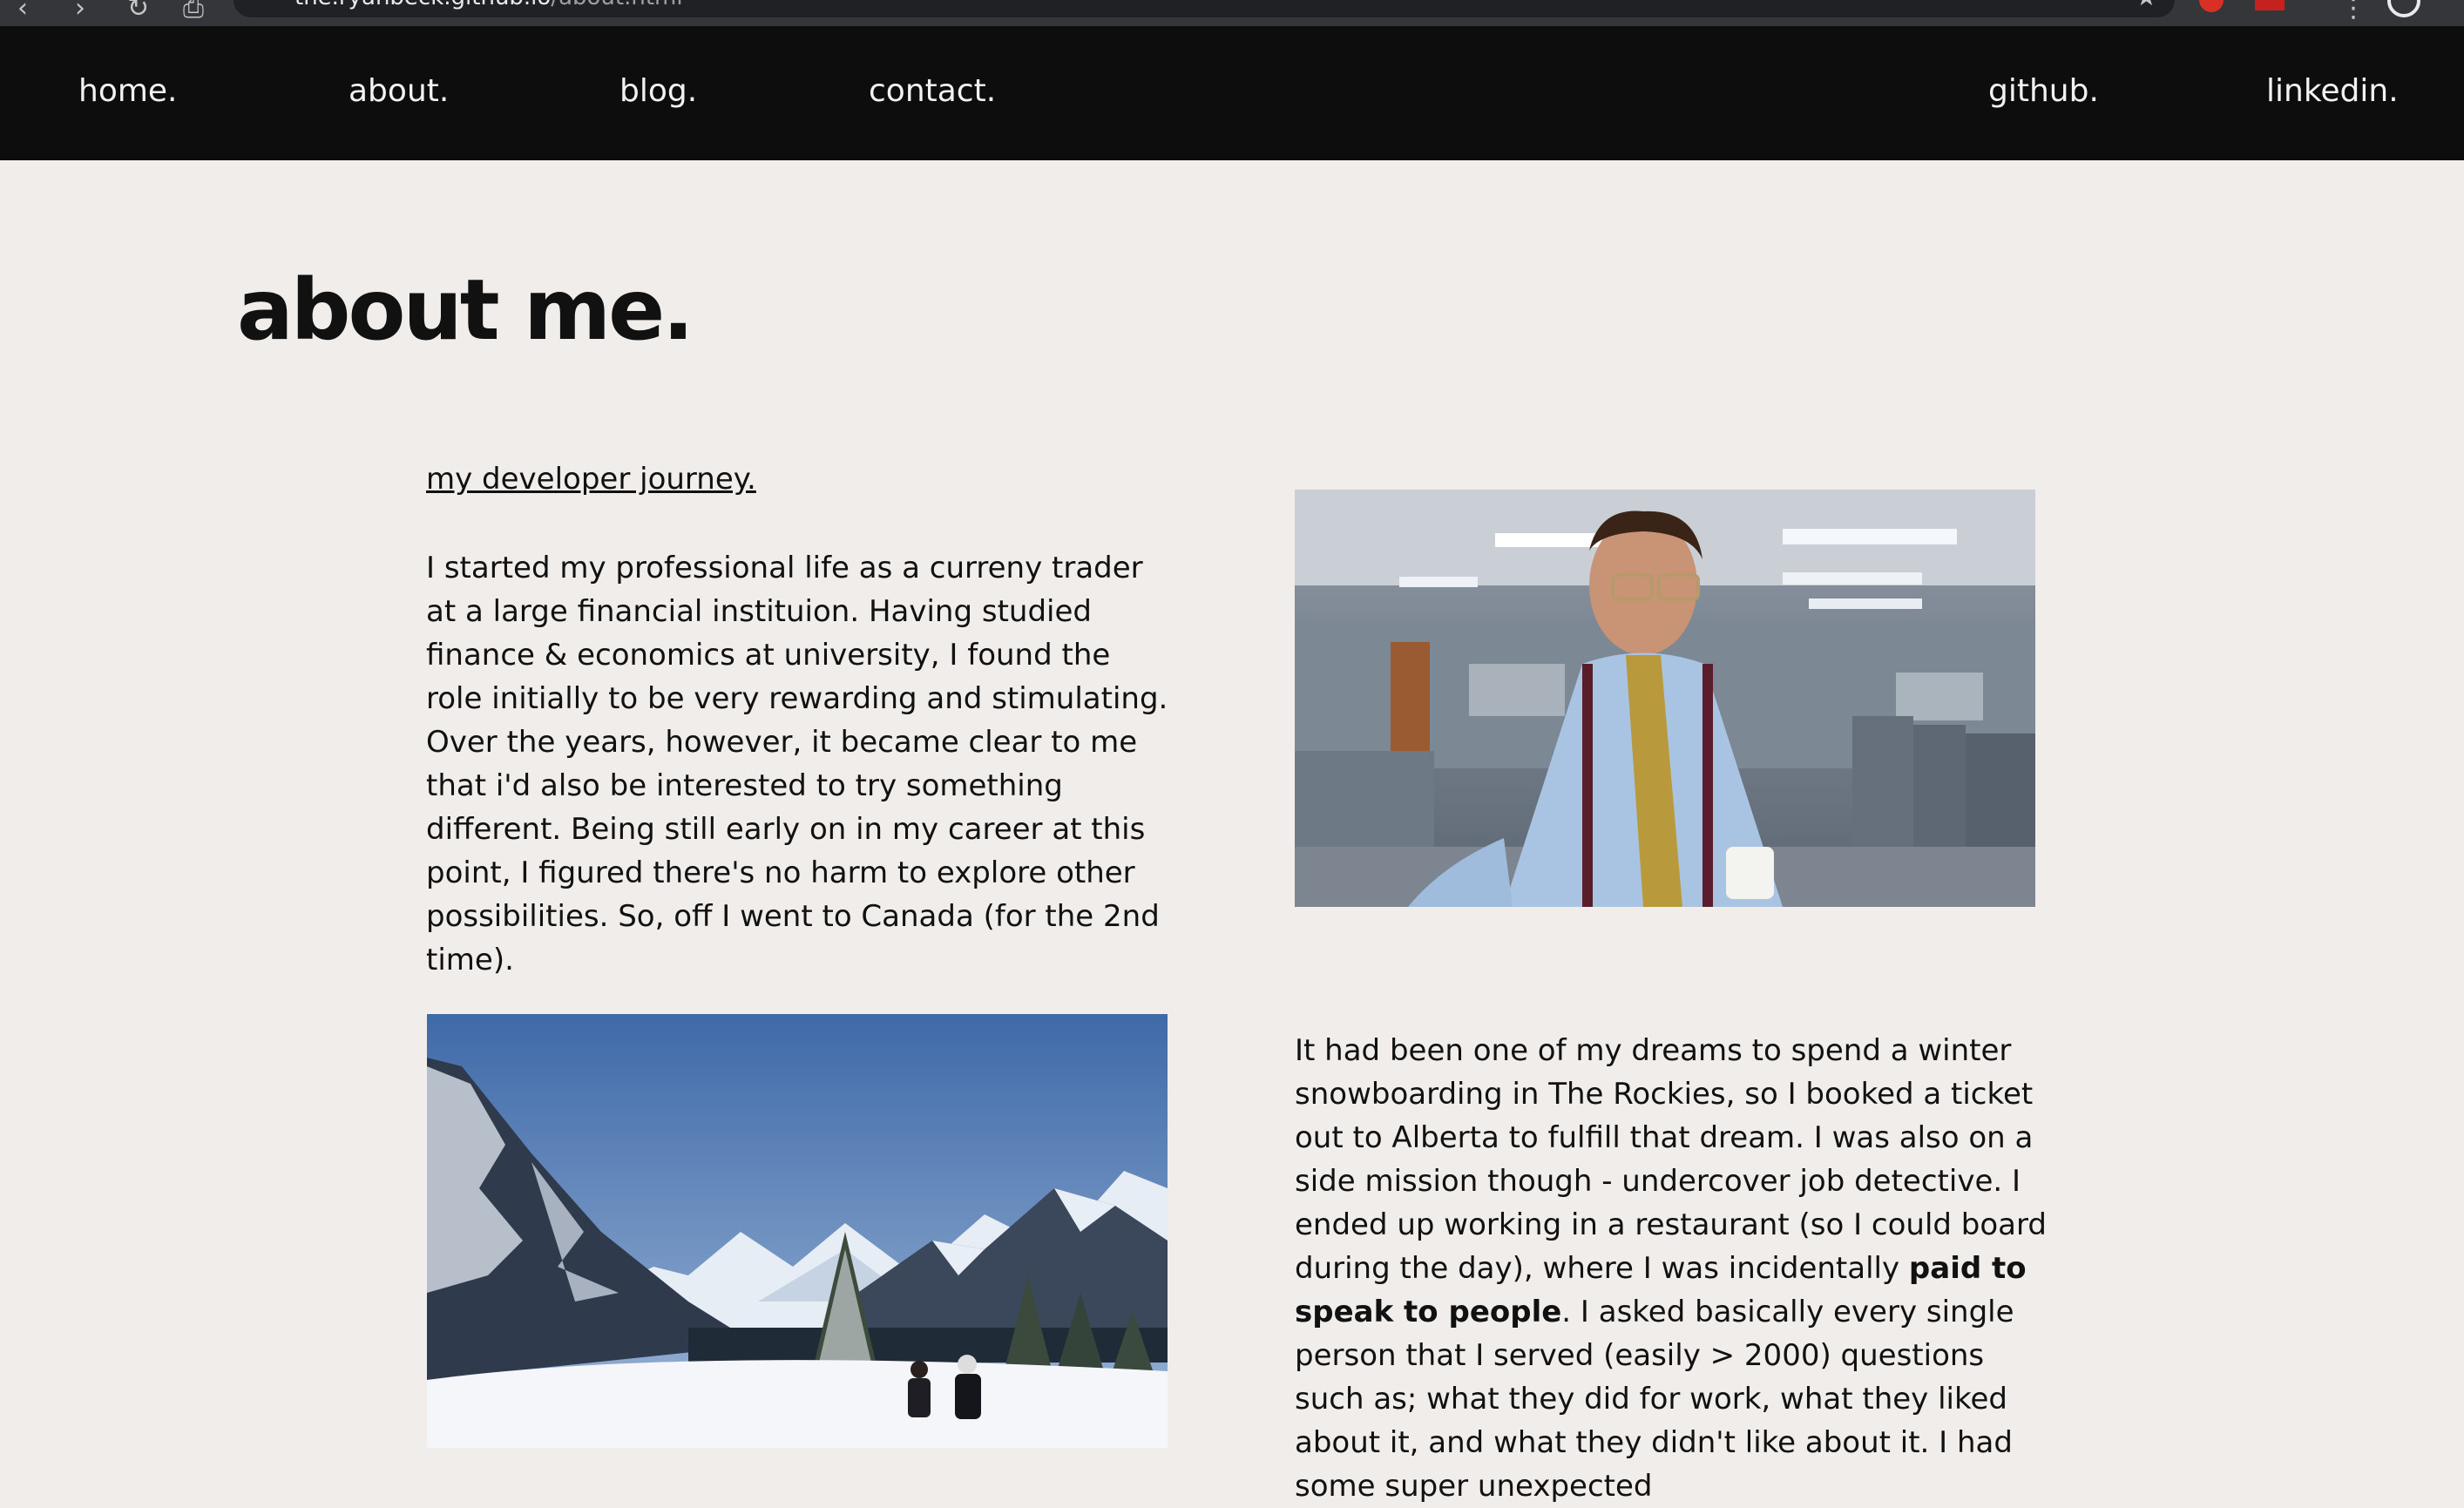 The width and height of the screenshot is (2464, 1508). I want to click on developer-journey-link: my developer journey., so click(591, 480).